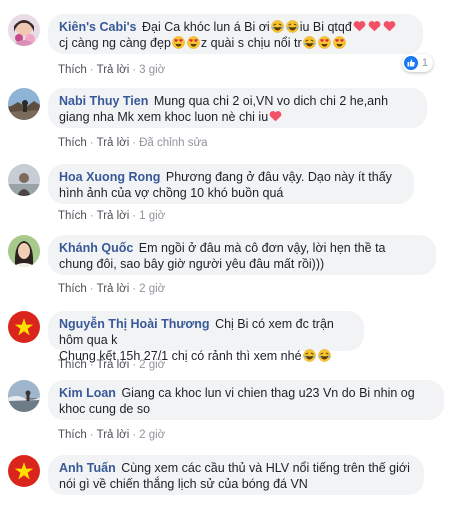 This screenshot has height=511, width=455. Describe the element at coordinates (152, 70) in the screenshot. I see `comment-time: 3 giờ` at that location.